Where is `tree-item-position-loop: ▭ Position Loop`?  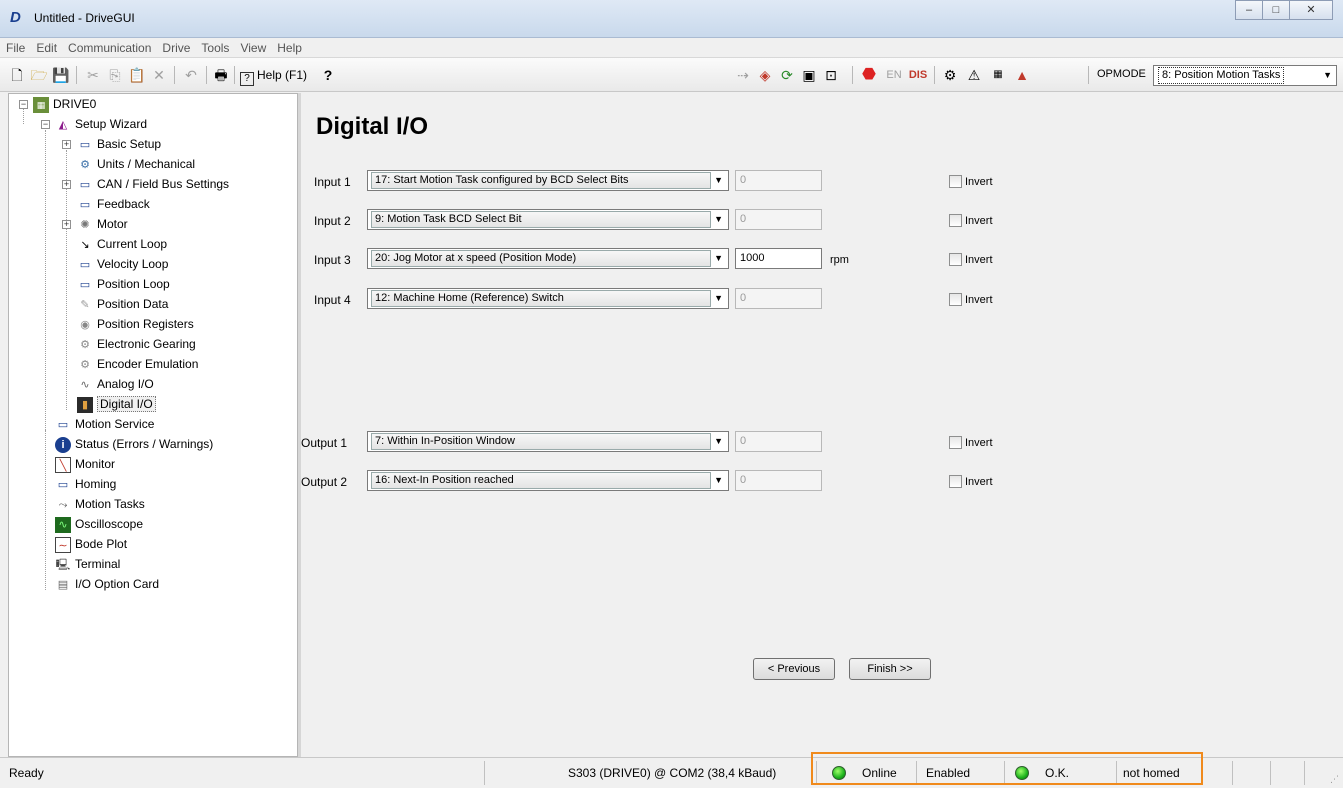
tree-item-position-loop: ▭ Position Loop is located at coordinates (123, 284).